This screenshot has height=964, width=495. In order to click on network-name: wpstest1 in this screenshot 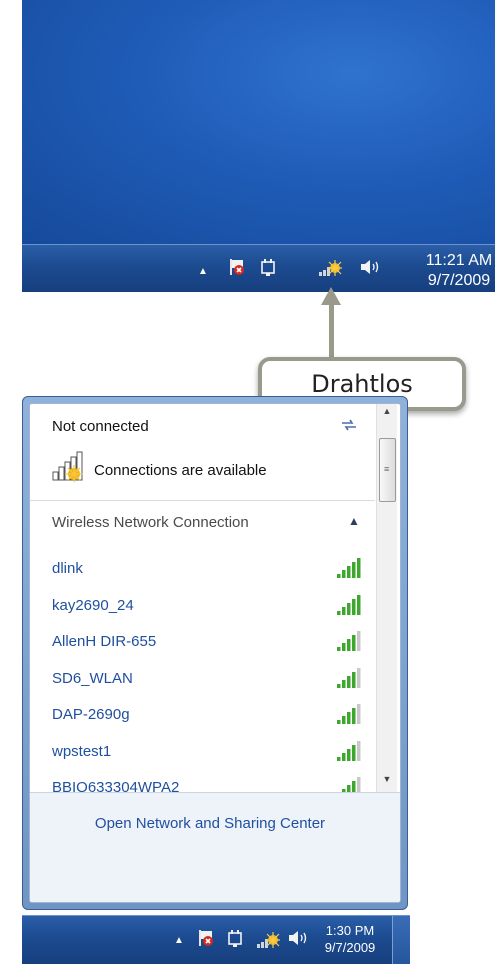, I will do `click(82, 751)`.